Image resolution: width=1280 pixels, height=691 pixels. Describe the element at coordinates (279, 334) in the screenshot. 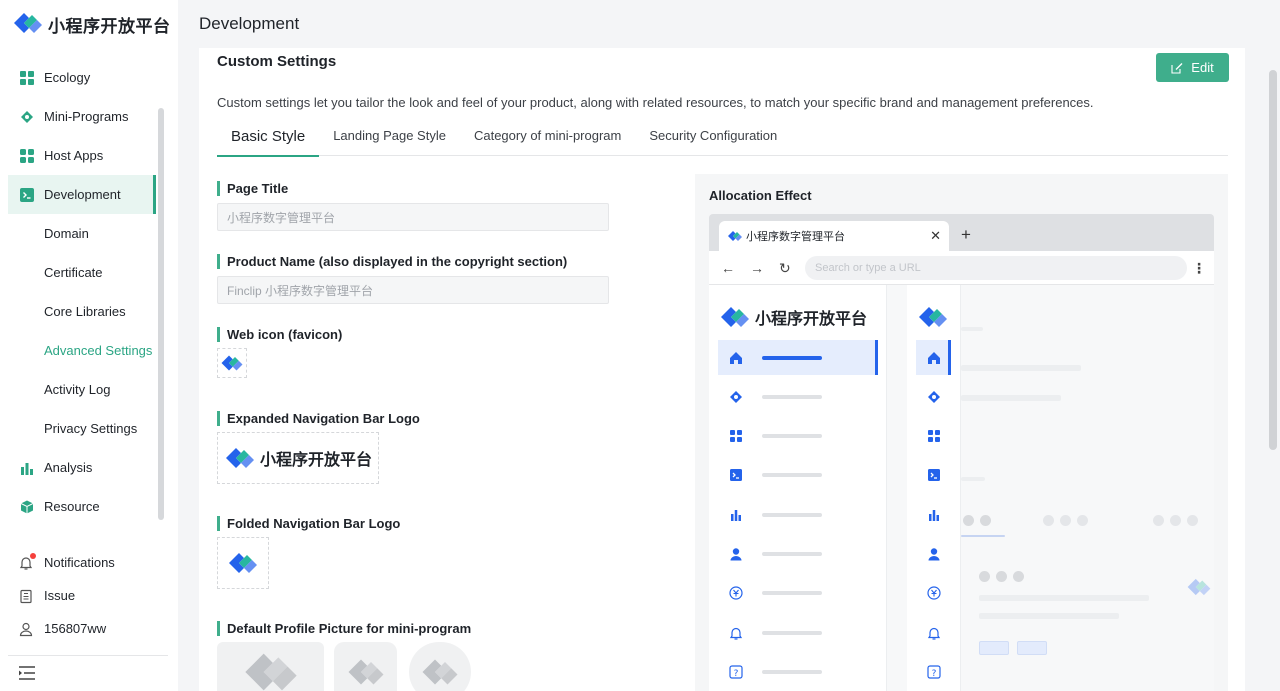

I see `web-icon-label: Web icon (favicon)` at that location.